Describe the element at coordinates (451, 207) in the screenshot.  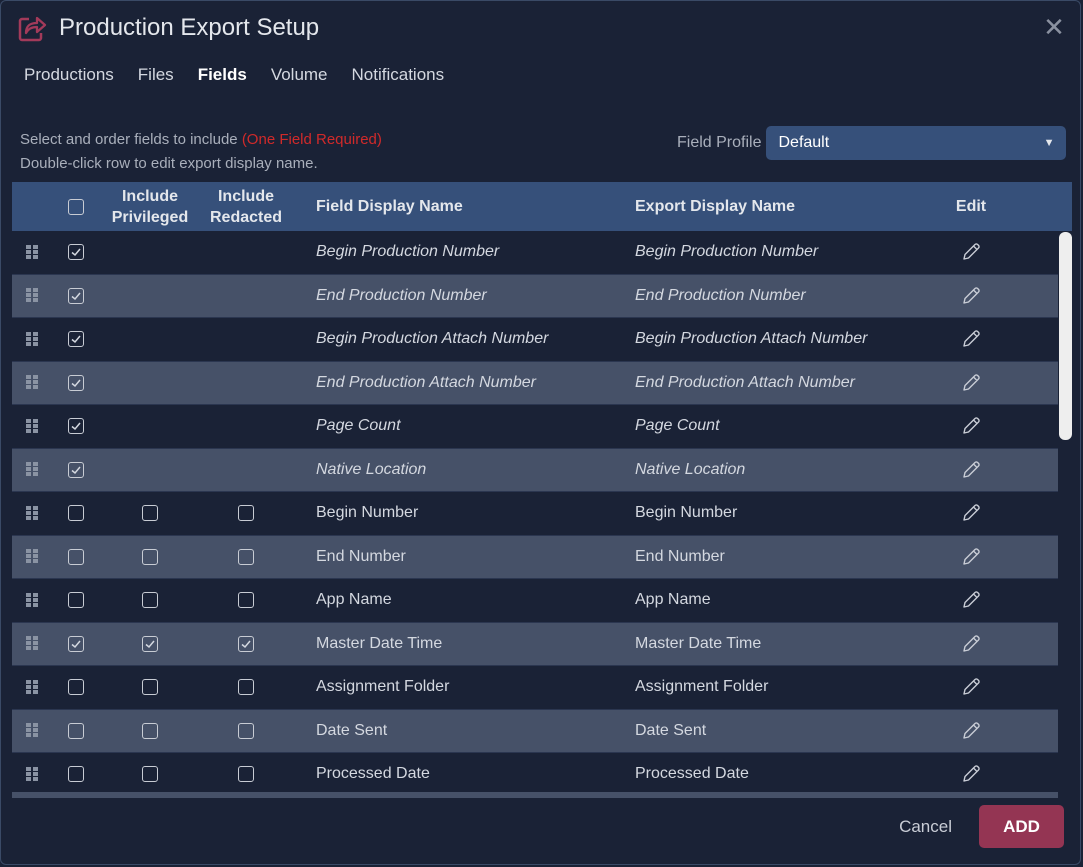
I see `header-field-display-name: Field Display Name` at that location.